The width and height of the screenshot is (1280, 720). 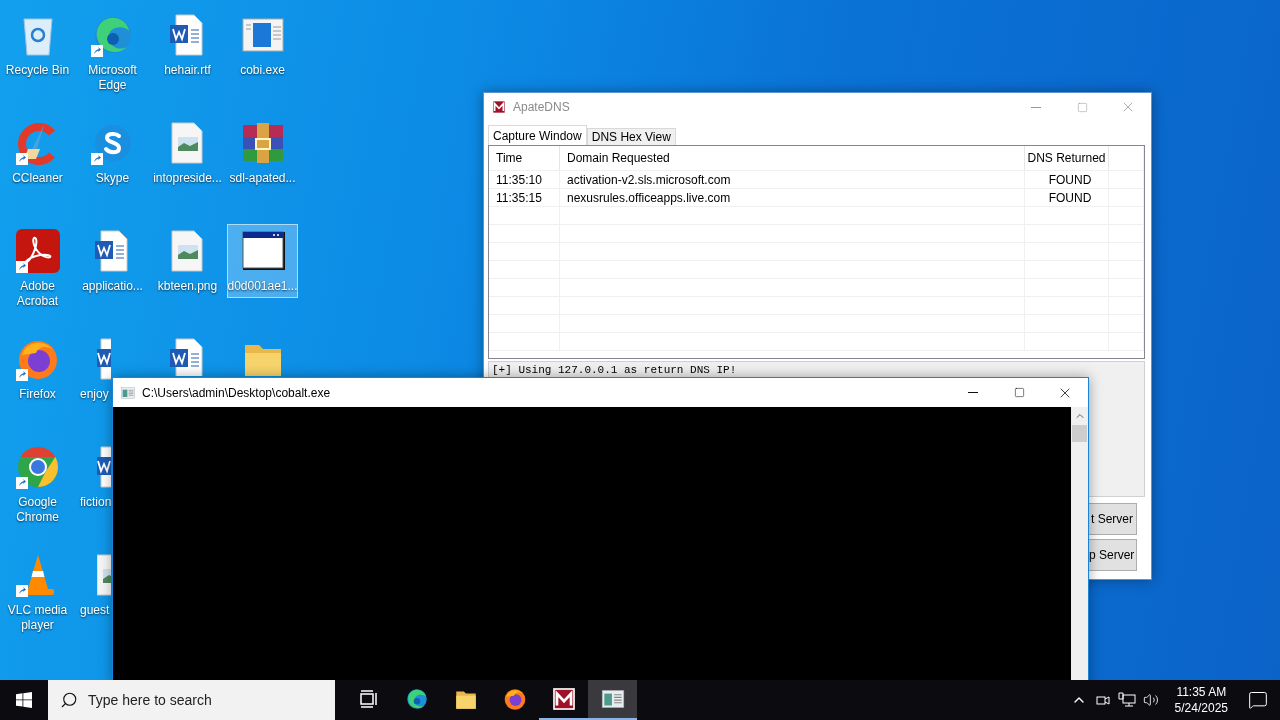 What do you see at coordinates (524, 197) in the screenshot?
I see `table-cell: 11:35:15` at bounding box center [524, 197].